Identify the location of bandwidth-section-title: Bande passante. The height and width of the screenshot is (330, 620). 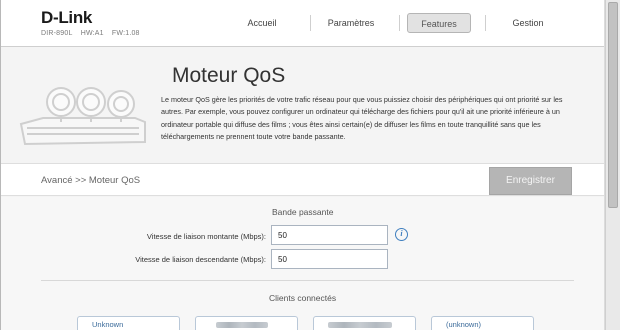
(303, 212).